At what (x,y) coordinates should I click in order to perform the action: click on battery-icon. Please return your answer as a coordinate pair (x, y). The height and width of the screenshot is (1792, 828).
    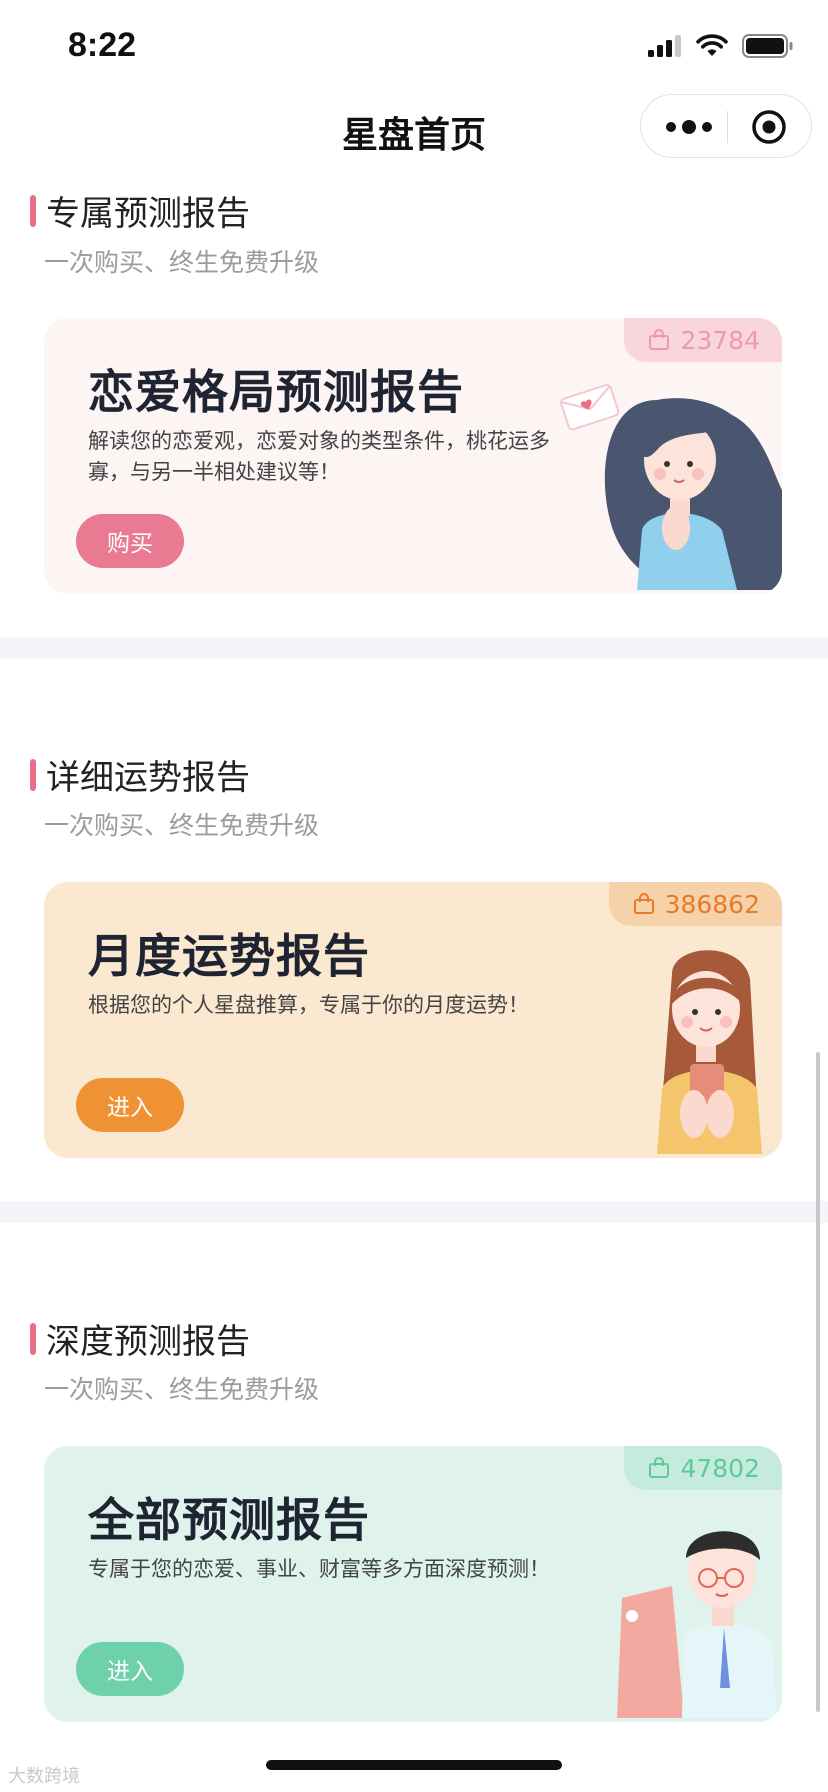
    Looking at the image, I should click on (767, 46).